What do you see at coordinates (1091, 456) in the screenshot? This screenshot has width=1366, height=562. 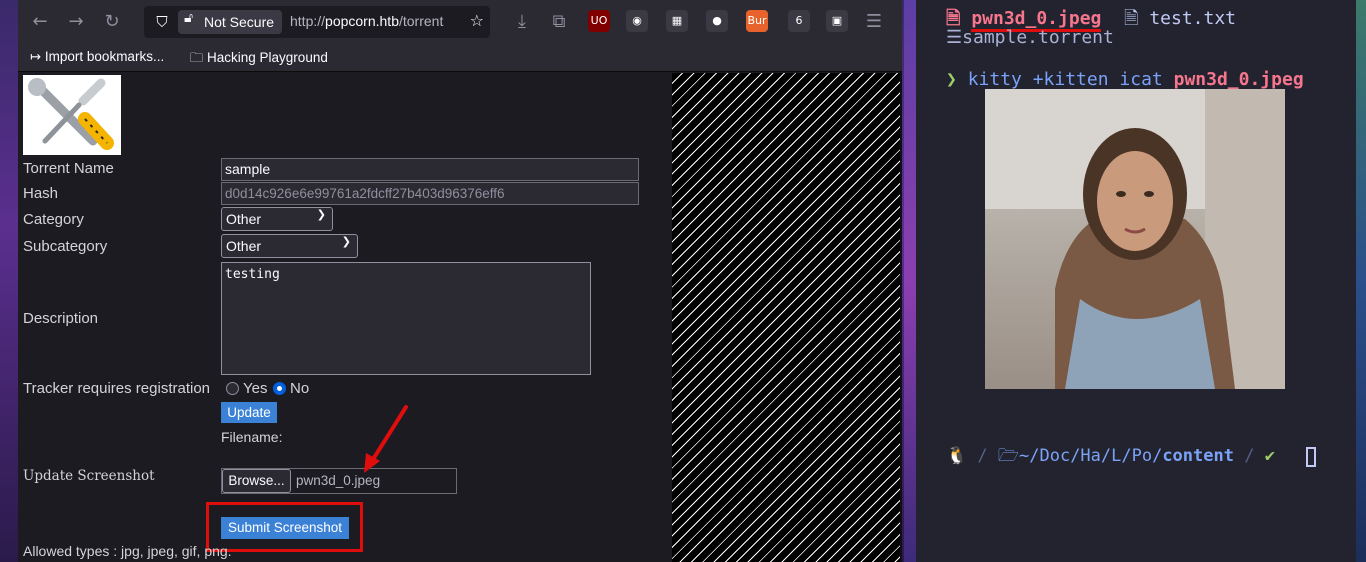 I see `prompt-path: ~/Doc/Ha/L/Po/` at bounding box center [1091, 456].